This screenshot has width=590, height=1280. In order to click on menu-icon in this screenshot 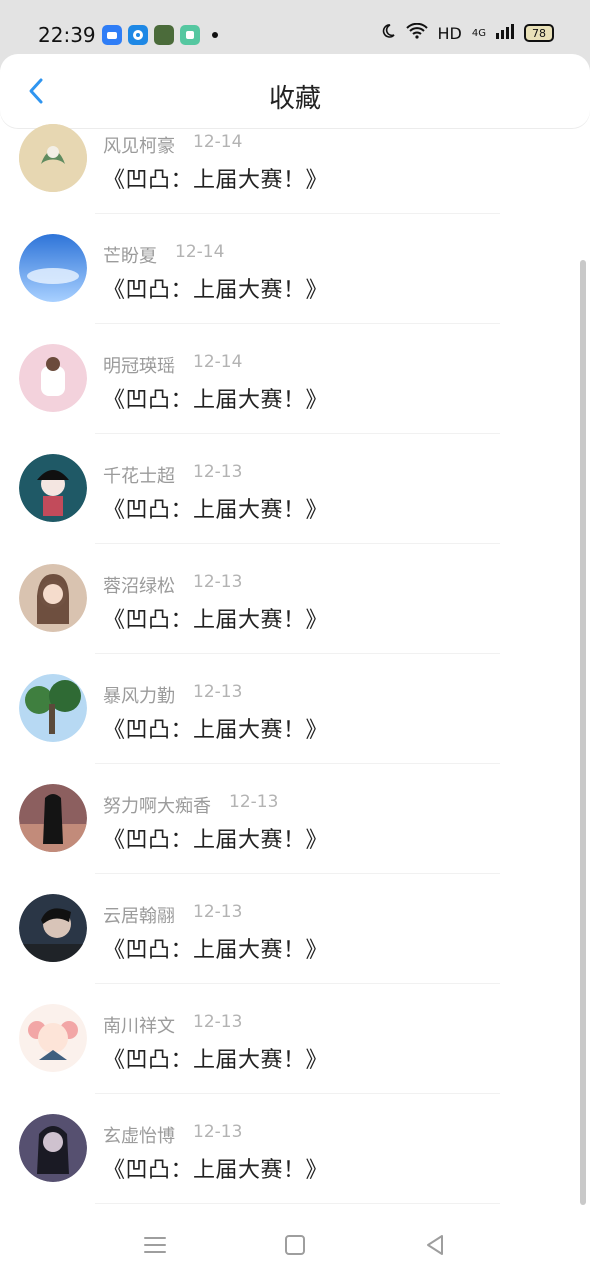, I will do `click(155, 1245)`.